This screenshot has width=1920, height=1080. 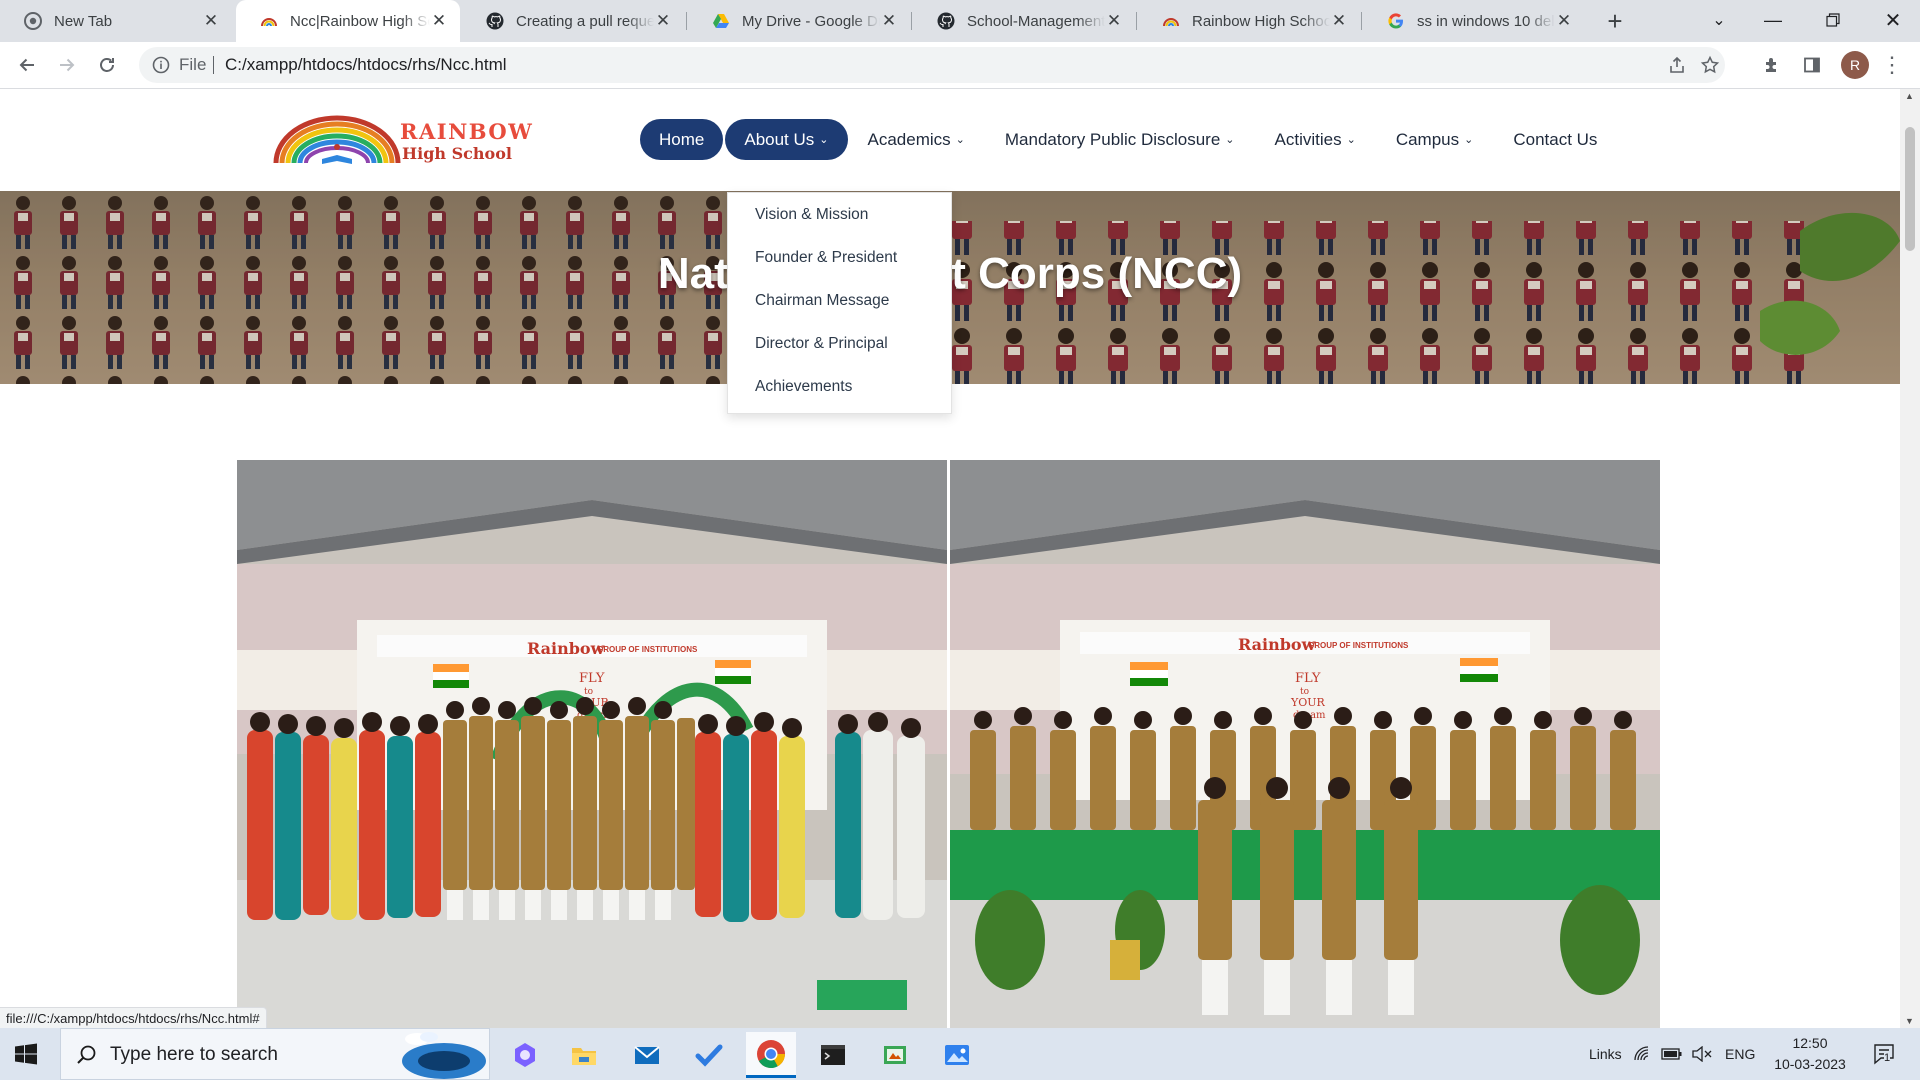 I want to click on clock-time: 12:50, so click(x=1810, y=1043).